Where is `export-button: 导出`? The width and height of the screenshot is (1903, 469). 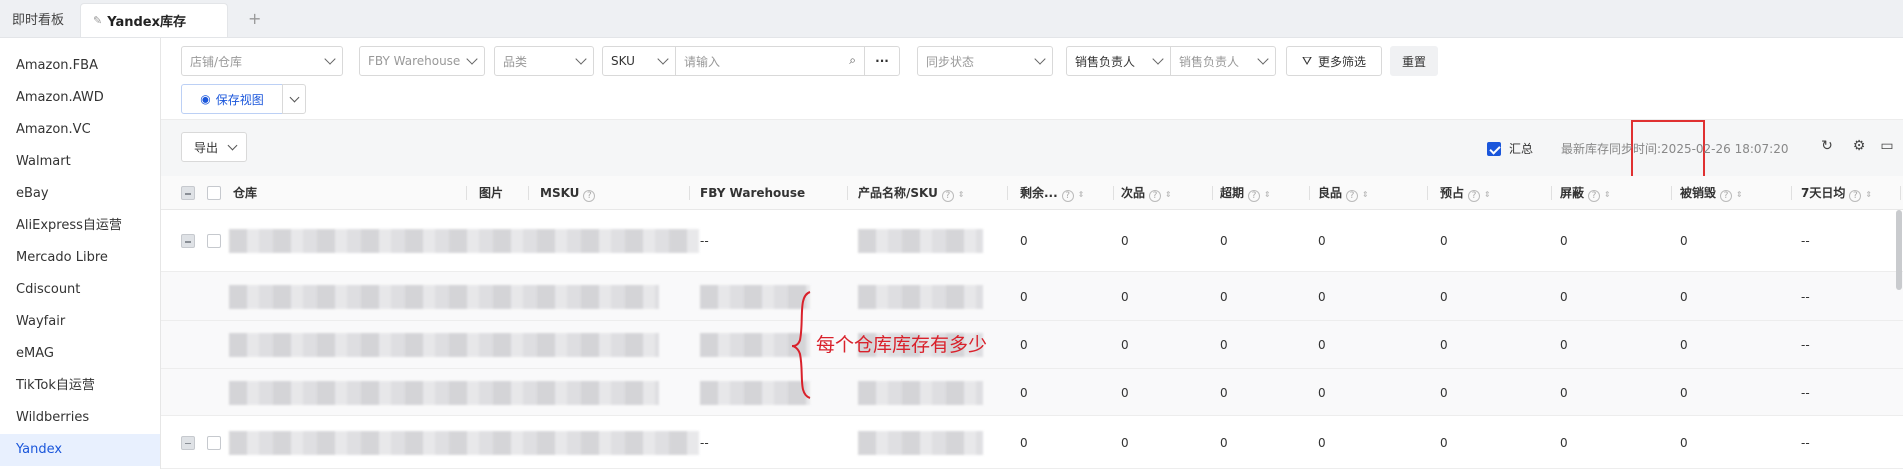 export-button: 导出 is located at coordinates (214, 147).